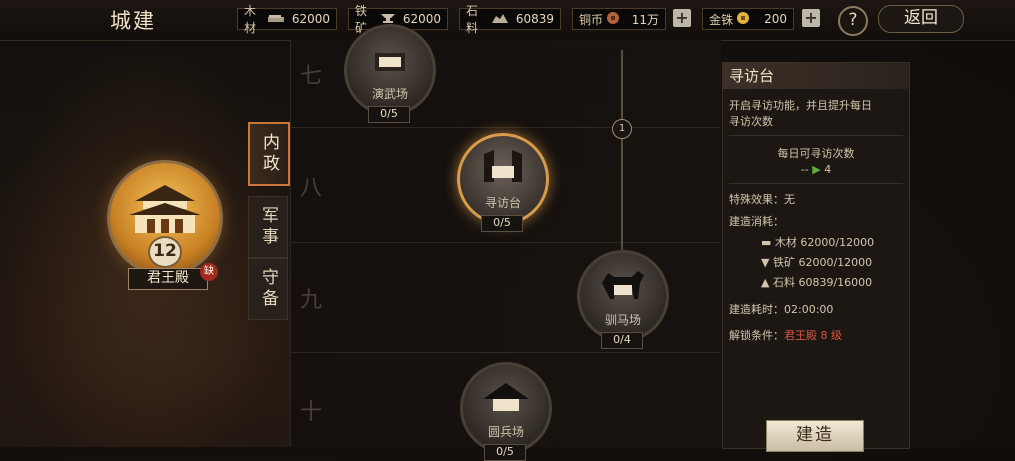 The image size is (1015, 461). Describe the element at coordinates (815, 436) in the screenshot. I see `build-button: 建造` at that location.